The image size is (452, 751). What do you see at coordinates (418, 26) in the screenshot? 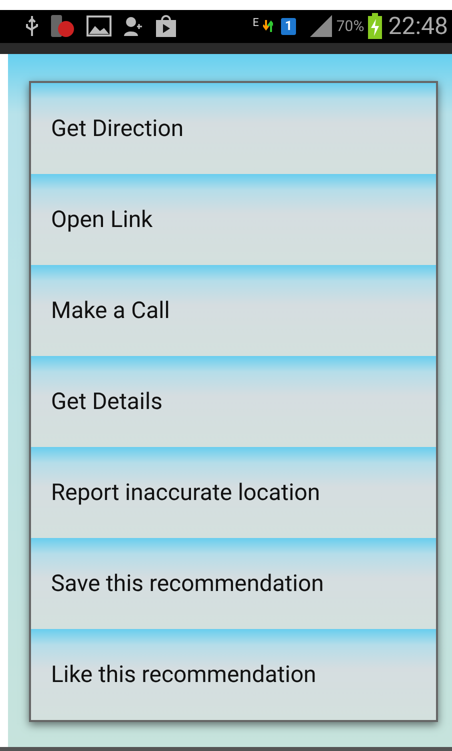
I see `clock: 22:48` at bounding box center [418, 26].